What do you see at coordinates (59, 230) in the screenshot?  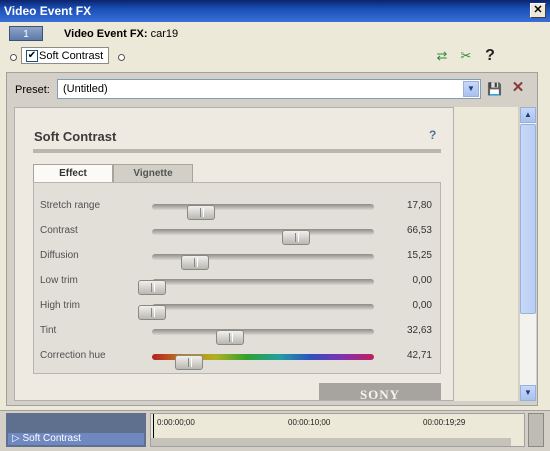 I see `slider-label: Contrast` at bounding box center [59, 230].